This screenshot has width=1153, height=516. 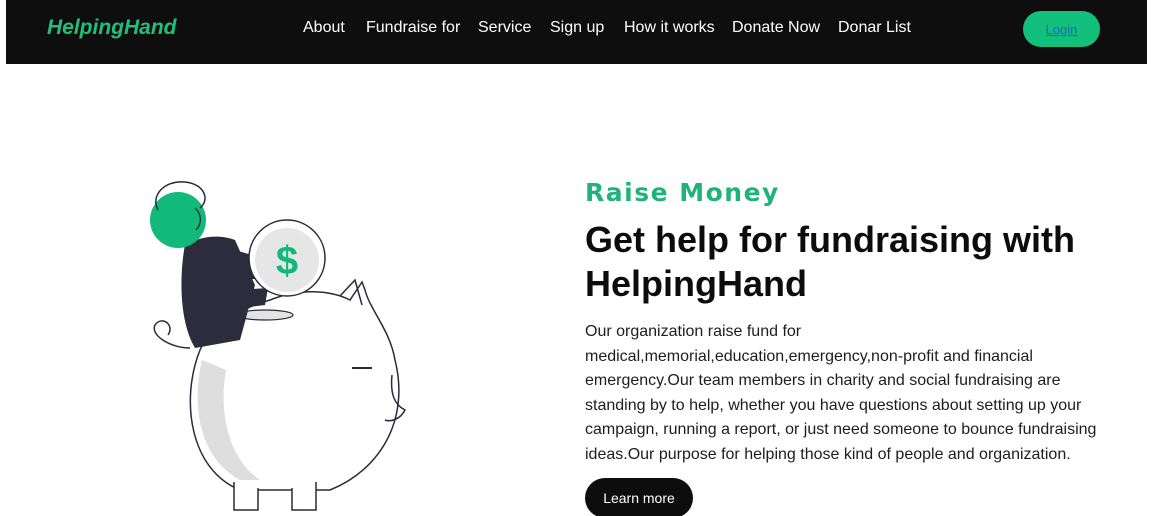 What do you see at coordinates (278, 346) in the screenshot?
I see `piggy-bank-icon: $` at bounding box center [278, 346].